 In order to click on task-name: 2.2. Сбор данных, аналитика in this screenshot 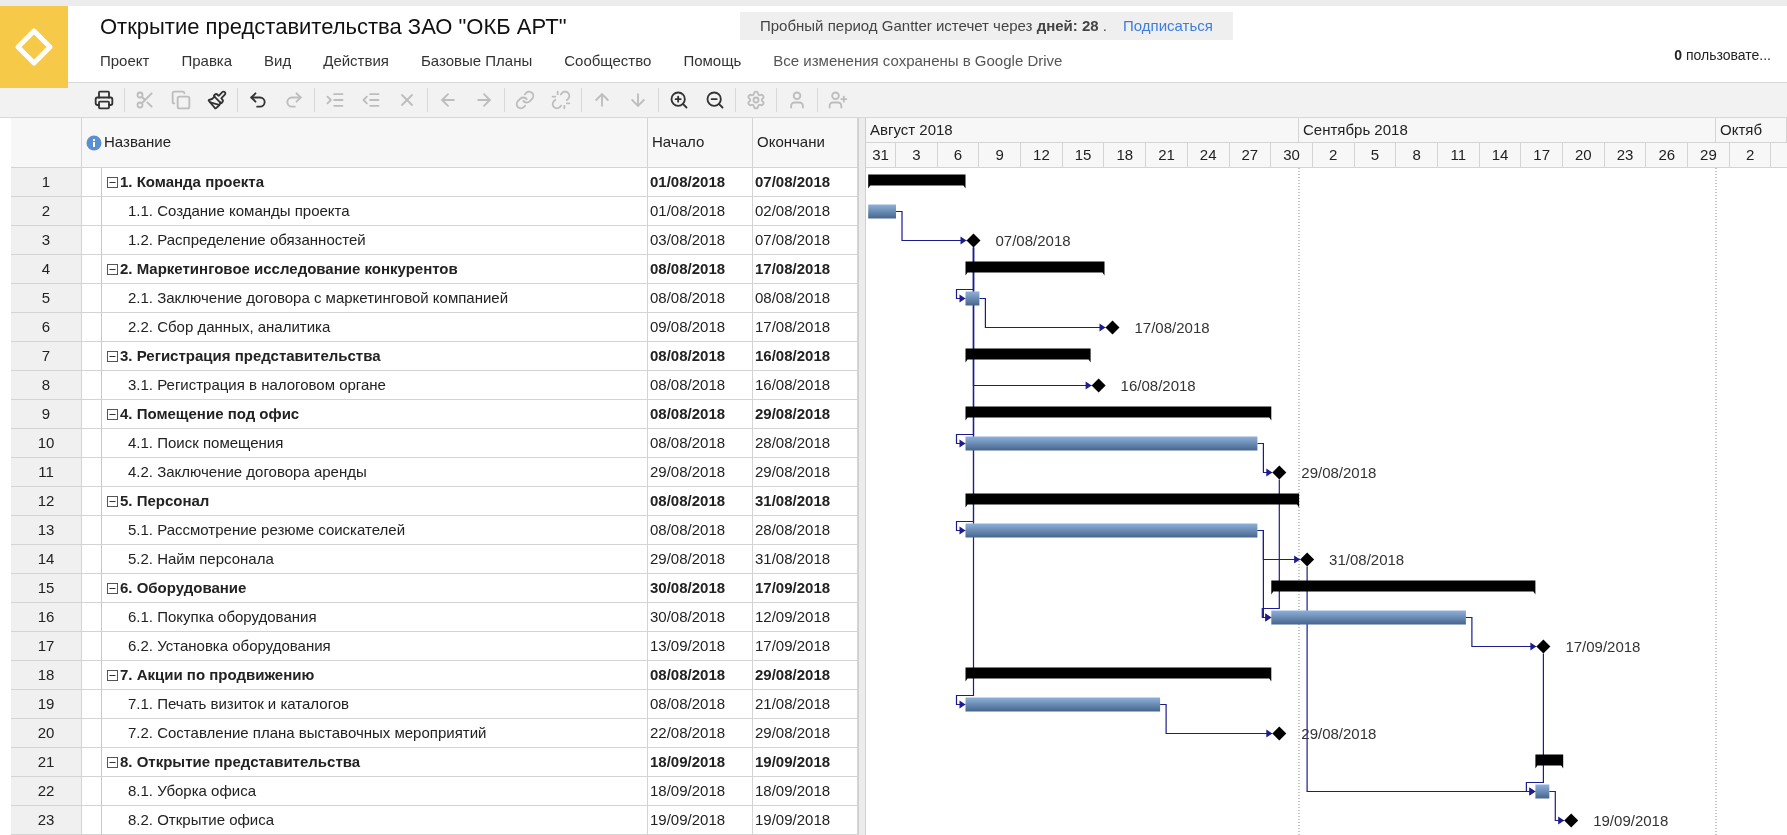, I will do `click(229, 326)`.